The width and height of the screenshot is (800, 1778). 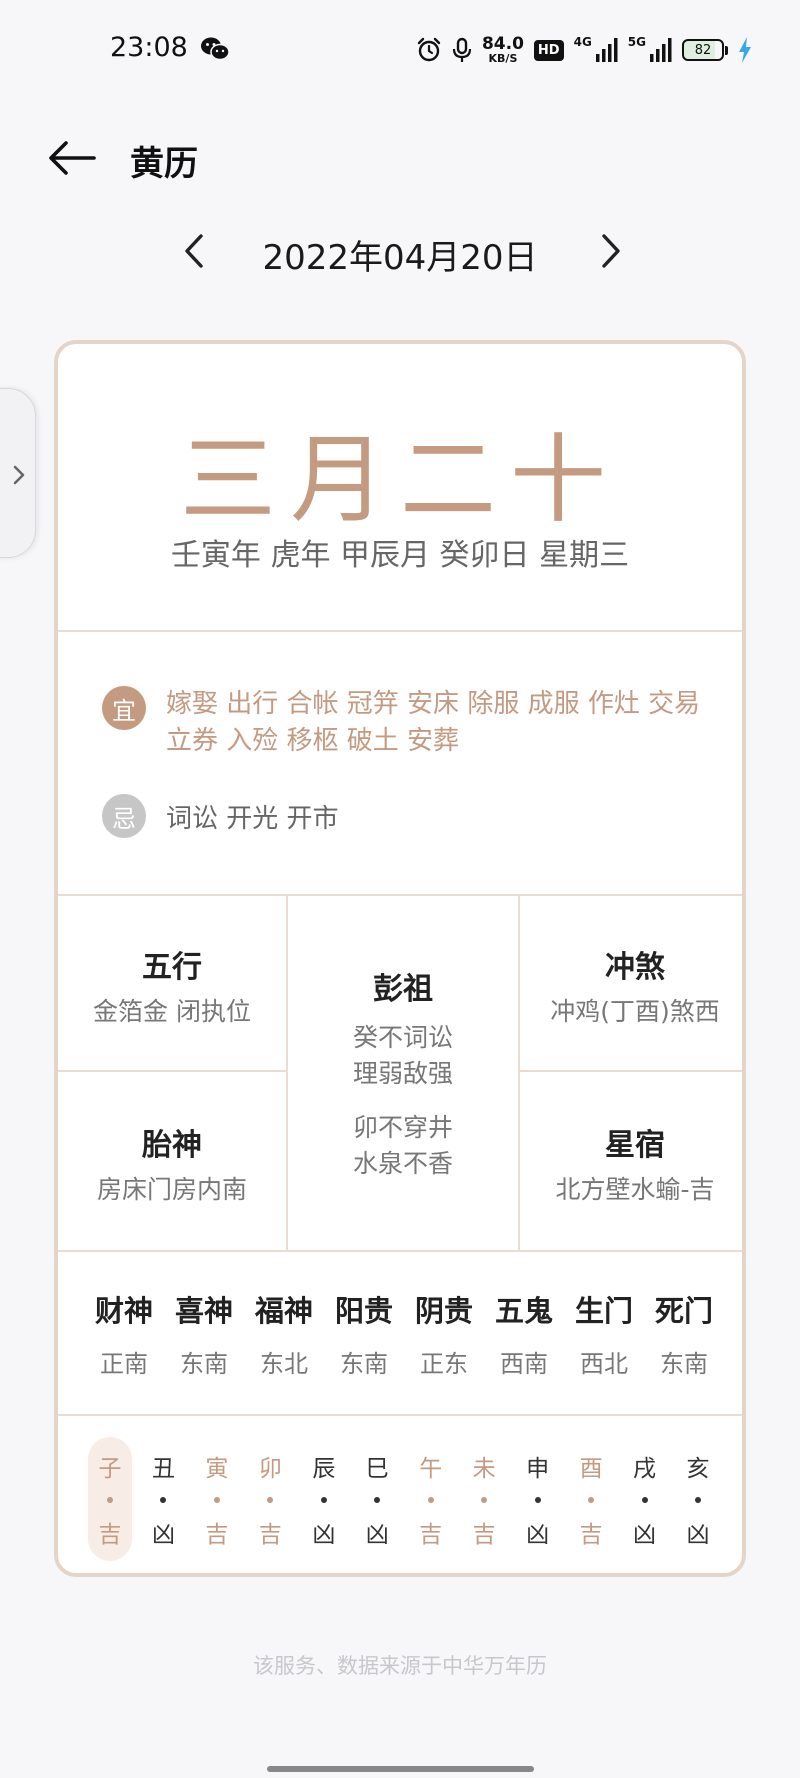 I want to click on god-column: 阴贵 正东, so click(x=444, y=1333).